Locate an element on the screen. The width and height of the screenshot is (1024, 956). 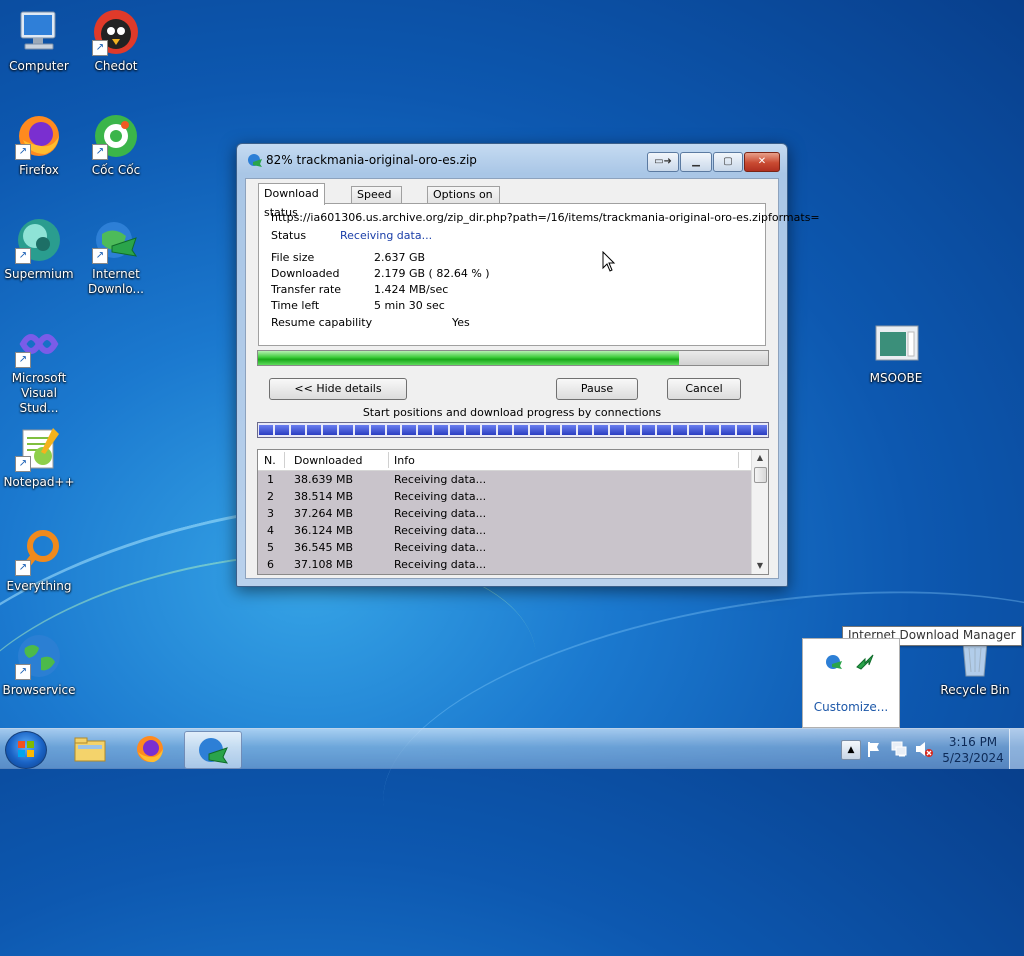
cell-downloaded: 36.124 MB is located at coordinates (324, 530).